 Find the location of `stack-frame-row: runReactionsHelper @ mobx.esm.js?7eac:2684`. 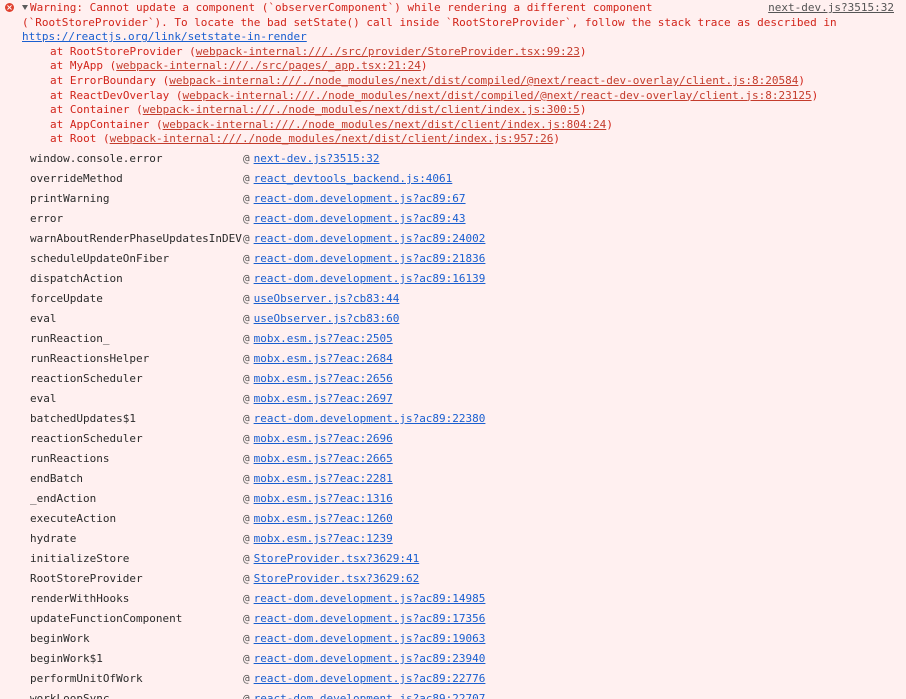

stack-frame-row: runReactionsHelper @ mobx.esm.js?7eac:2684 is located at coordinates (468, 362).